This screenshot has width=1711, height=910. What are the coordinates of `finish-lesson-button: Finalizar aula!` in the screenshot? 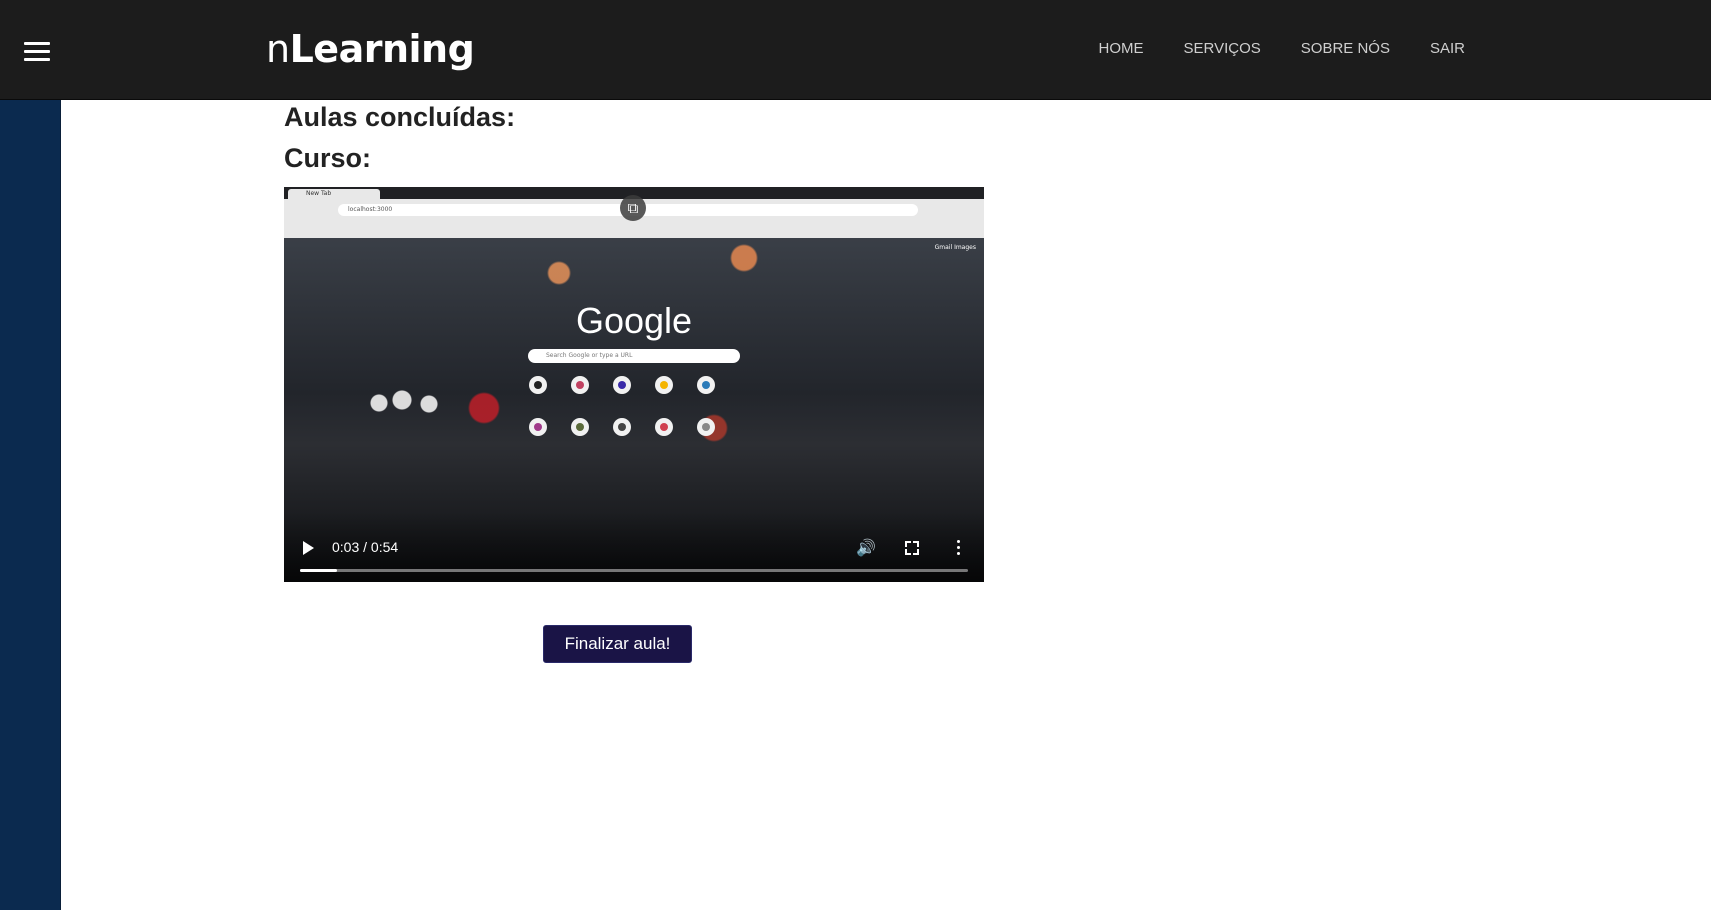 It's located at (617, 644).